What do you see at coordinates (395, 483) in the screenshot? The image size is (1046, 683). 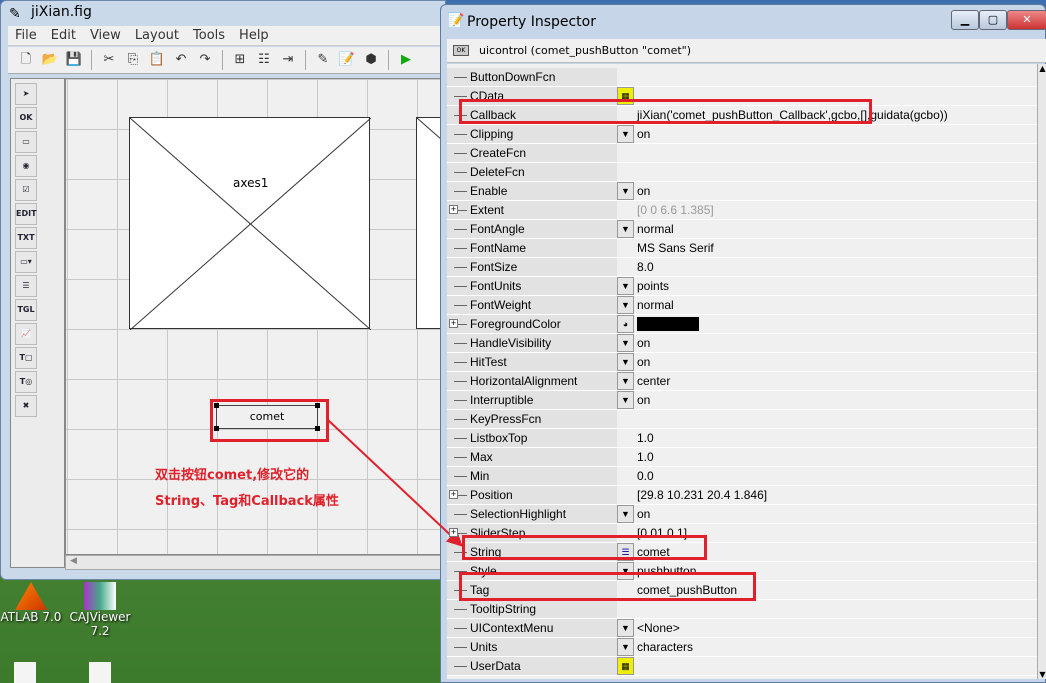 I see `annotation-arrow` at bounding box center [395, 483].